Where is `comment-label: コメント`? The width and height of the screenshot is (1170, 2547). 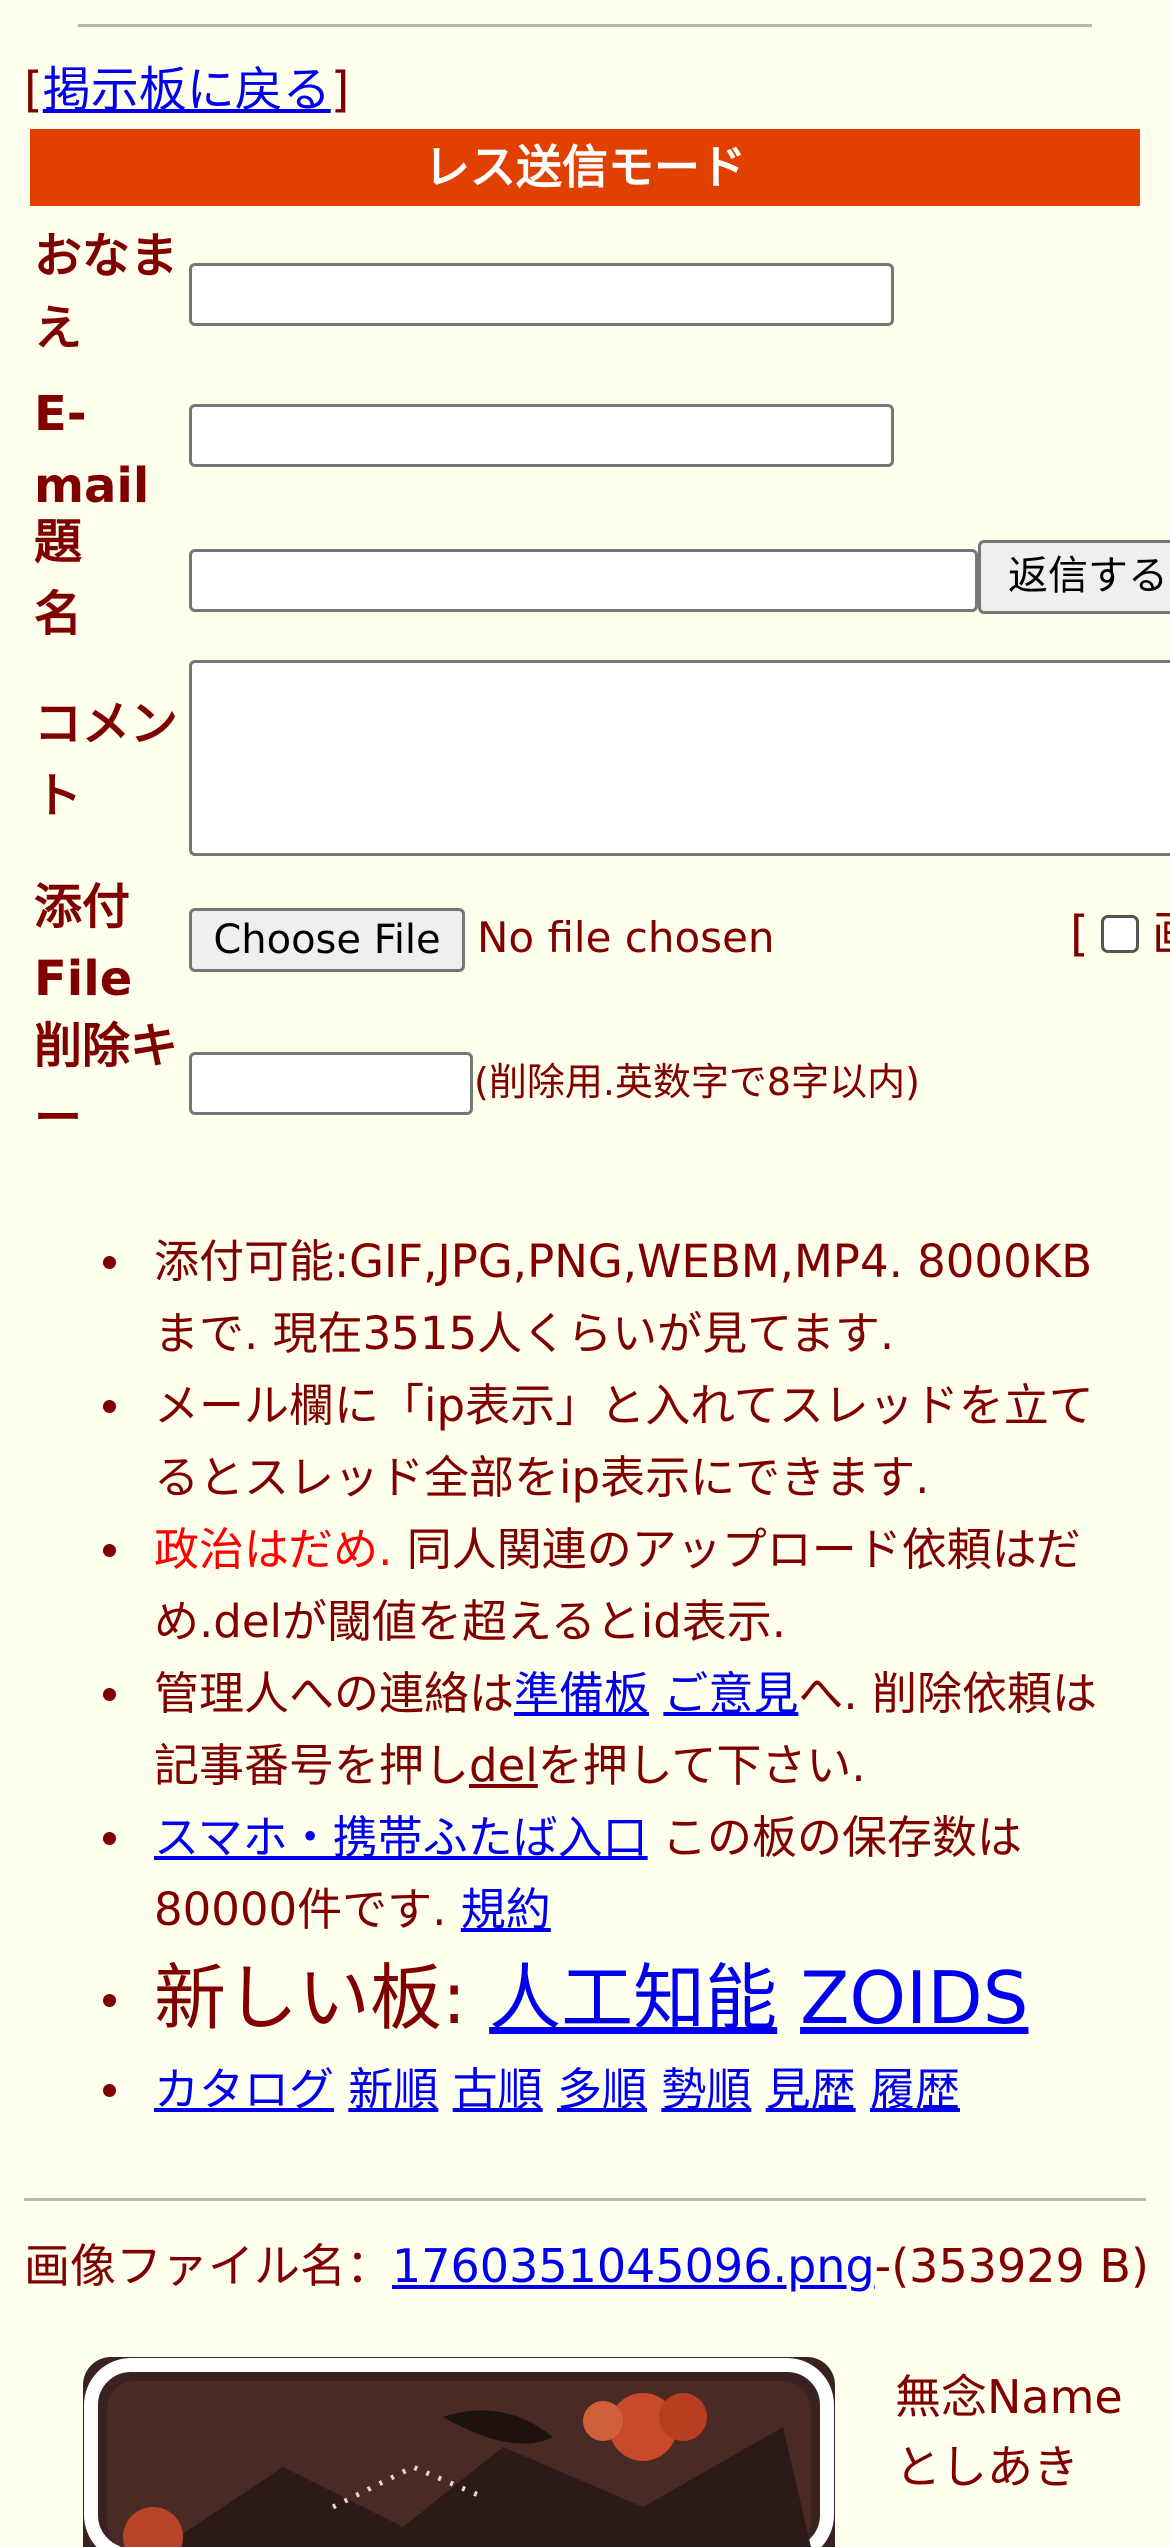
comment-label: コメント is located at coordinates (106, 760).